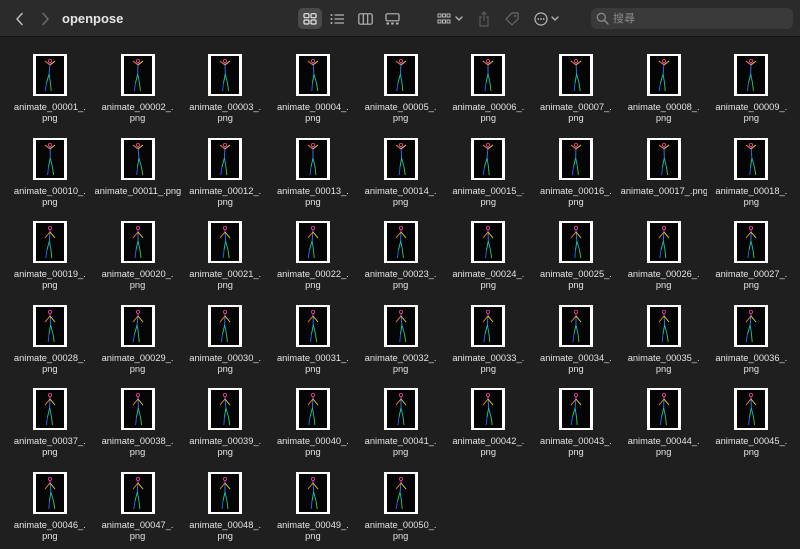  What do you see at coordinates (50, 421) in the screenshot?
I see `file-item: animate_00037_. png` at bounding box center [50, 421].